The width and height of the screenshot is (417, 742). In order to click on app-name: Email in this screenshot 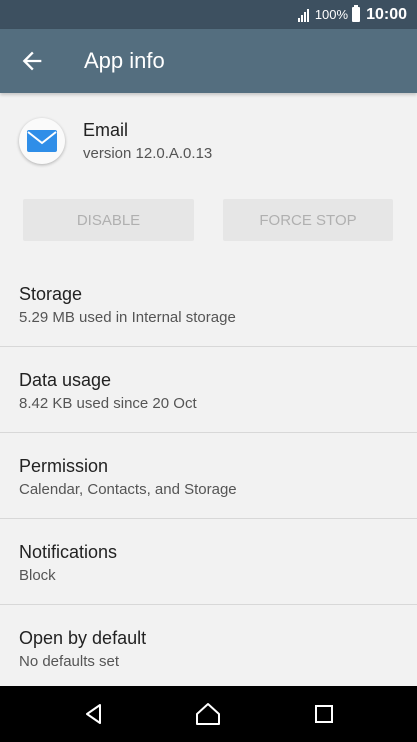, I will do `click(106, 130)`.